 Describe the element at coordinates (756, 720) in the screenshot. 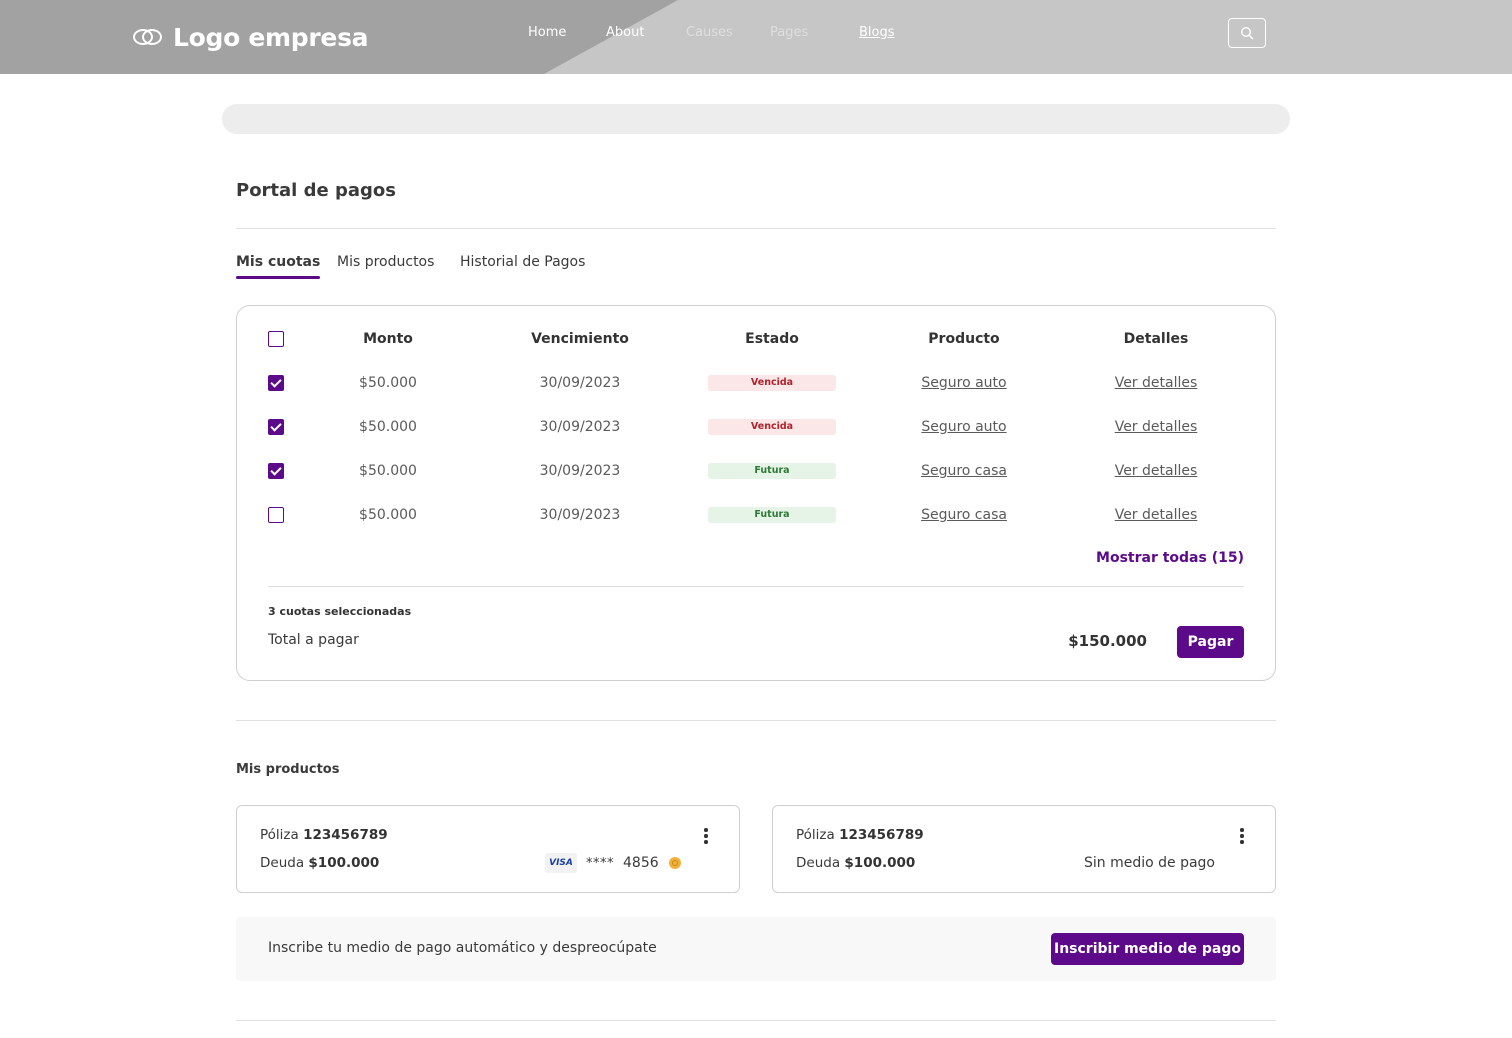

I see `section-divider` at that location.